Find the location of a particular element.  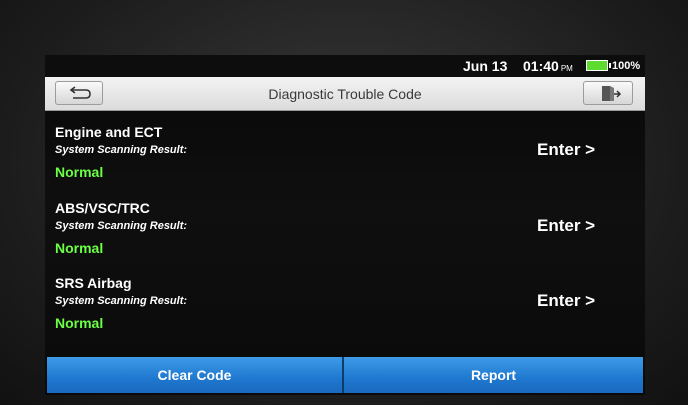

status-time-value: 01:40 is located at coordinates (541, 66).